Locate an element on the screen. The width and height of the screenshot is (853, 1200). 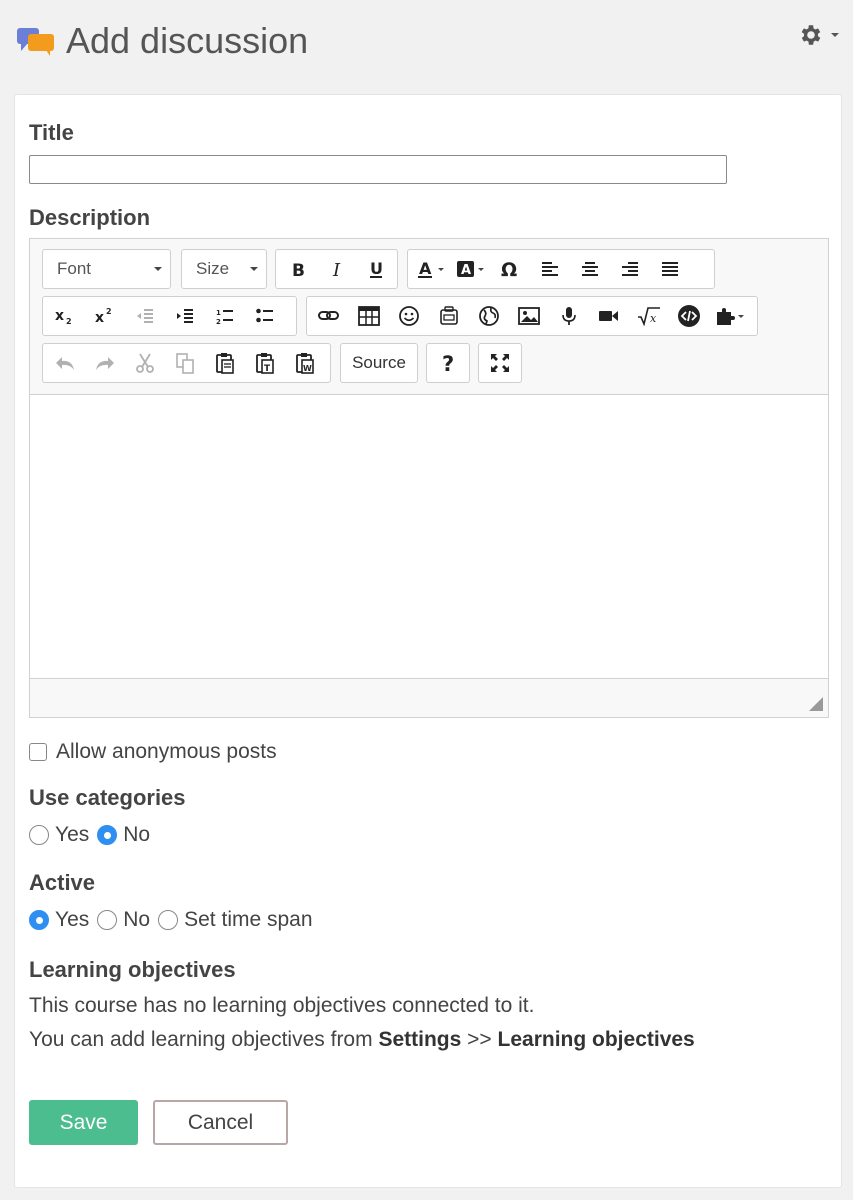
underline-button: U is located at coordinates (375, 269).